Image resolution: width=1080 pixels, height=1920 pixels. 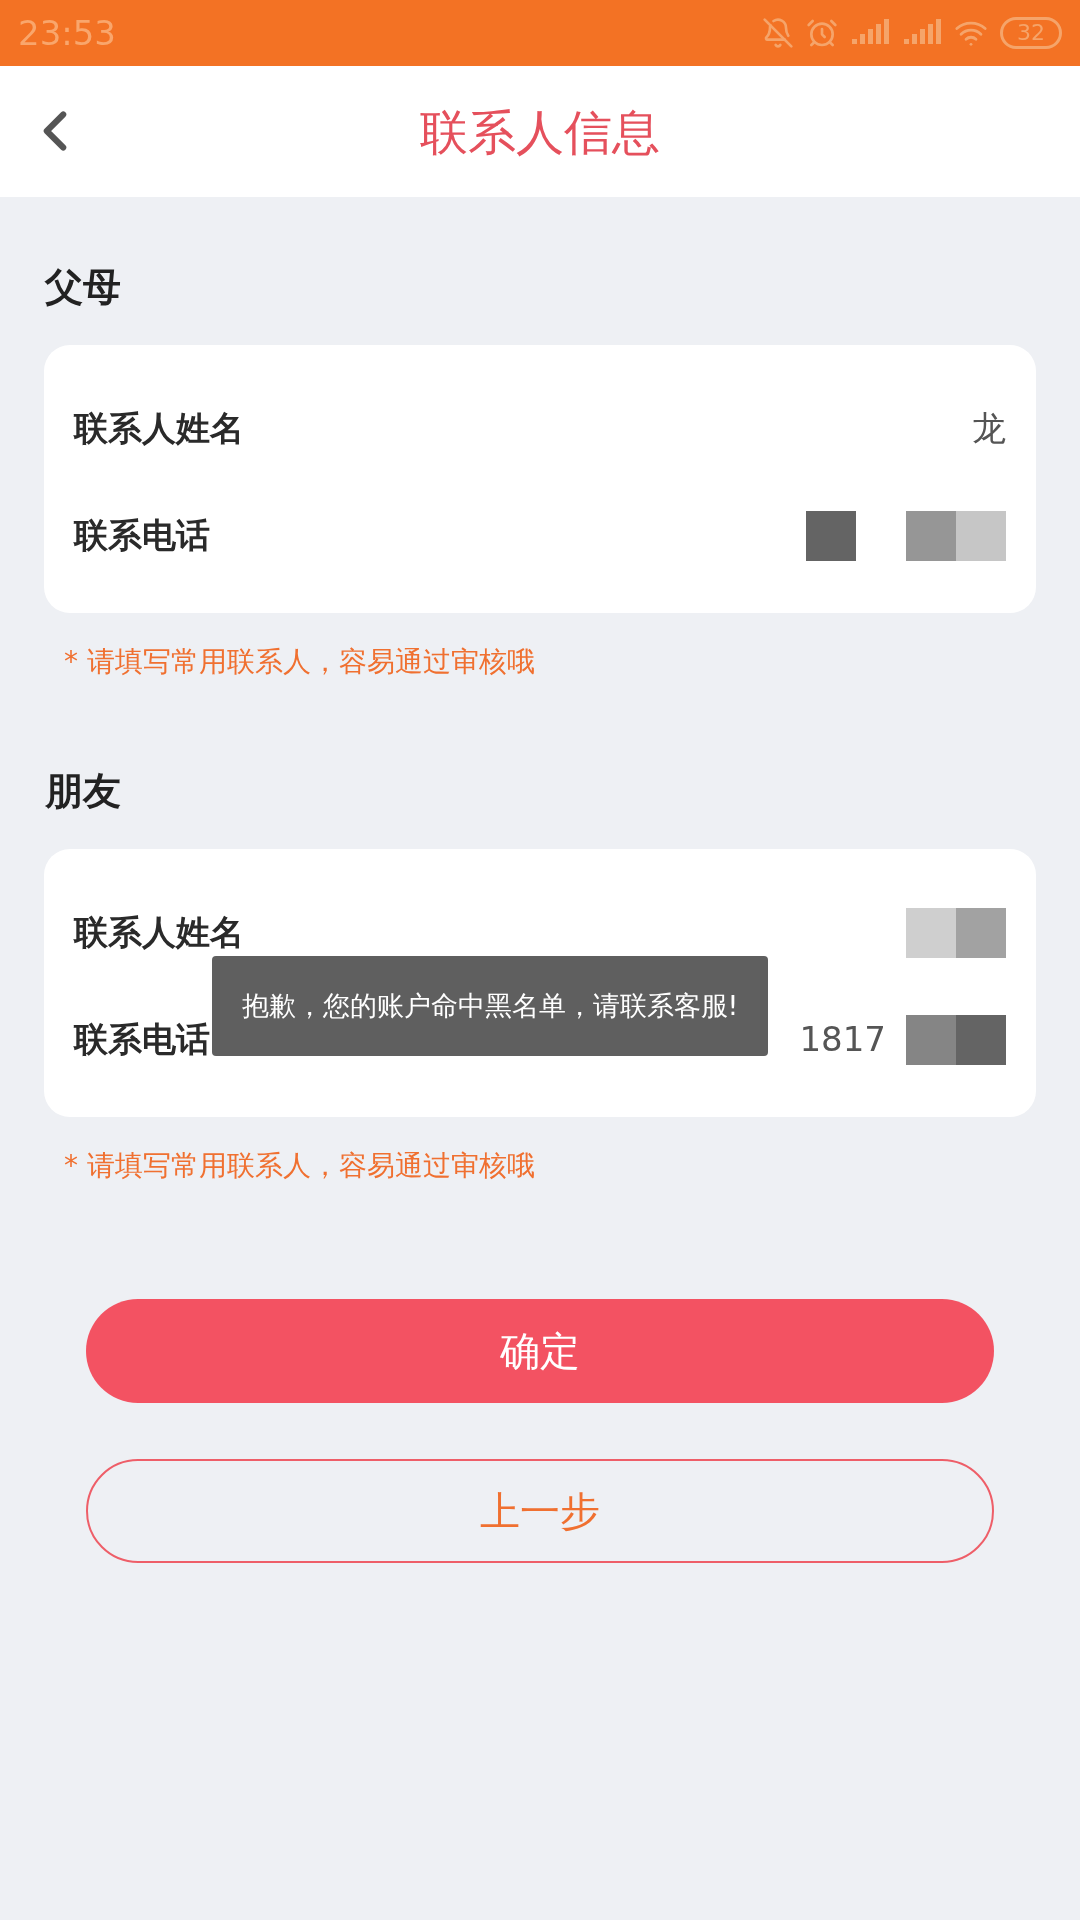 I want to click on page-title: 联系人信息, so click(x=540, y=132).